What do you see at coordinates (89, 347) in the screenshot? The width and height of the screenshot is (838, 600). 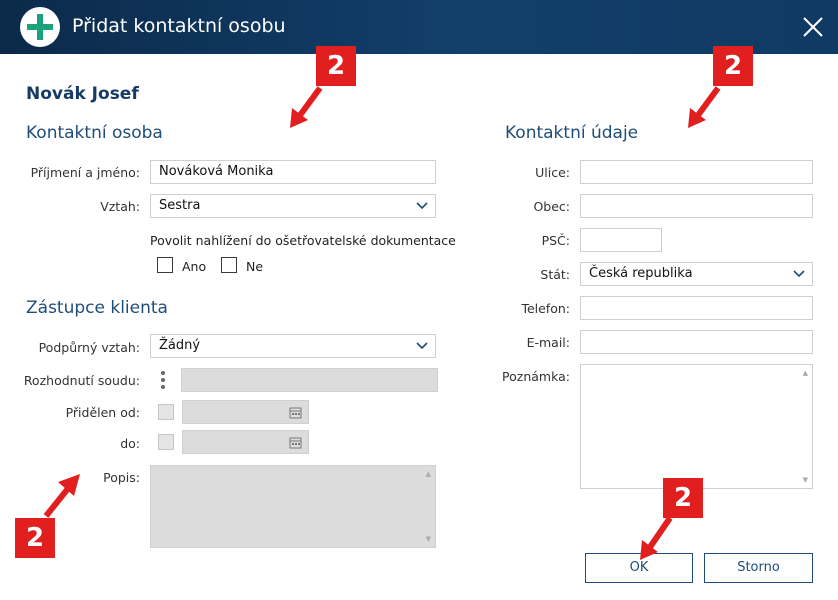 I see `support-label: Podpůrný vztah:` at bounding box center [89, 347].